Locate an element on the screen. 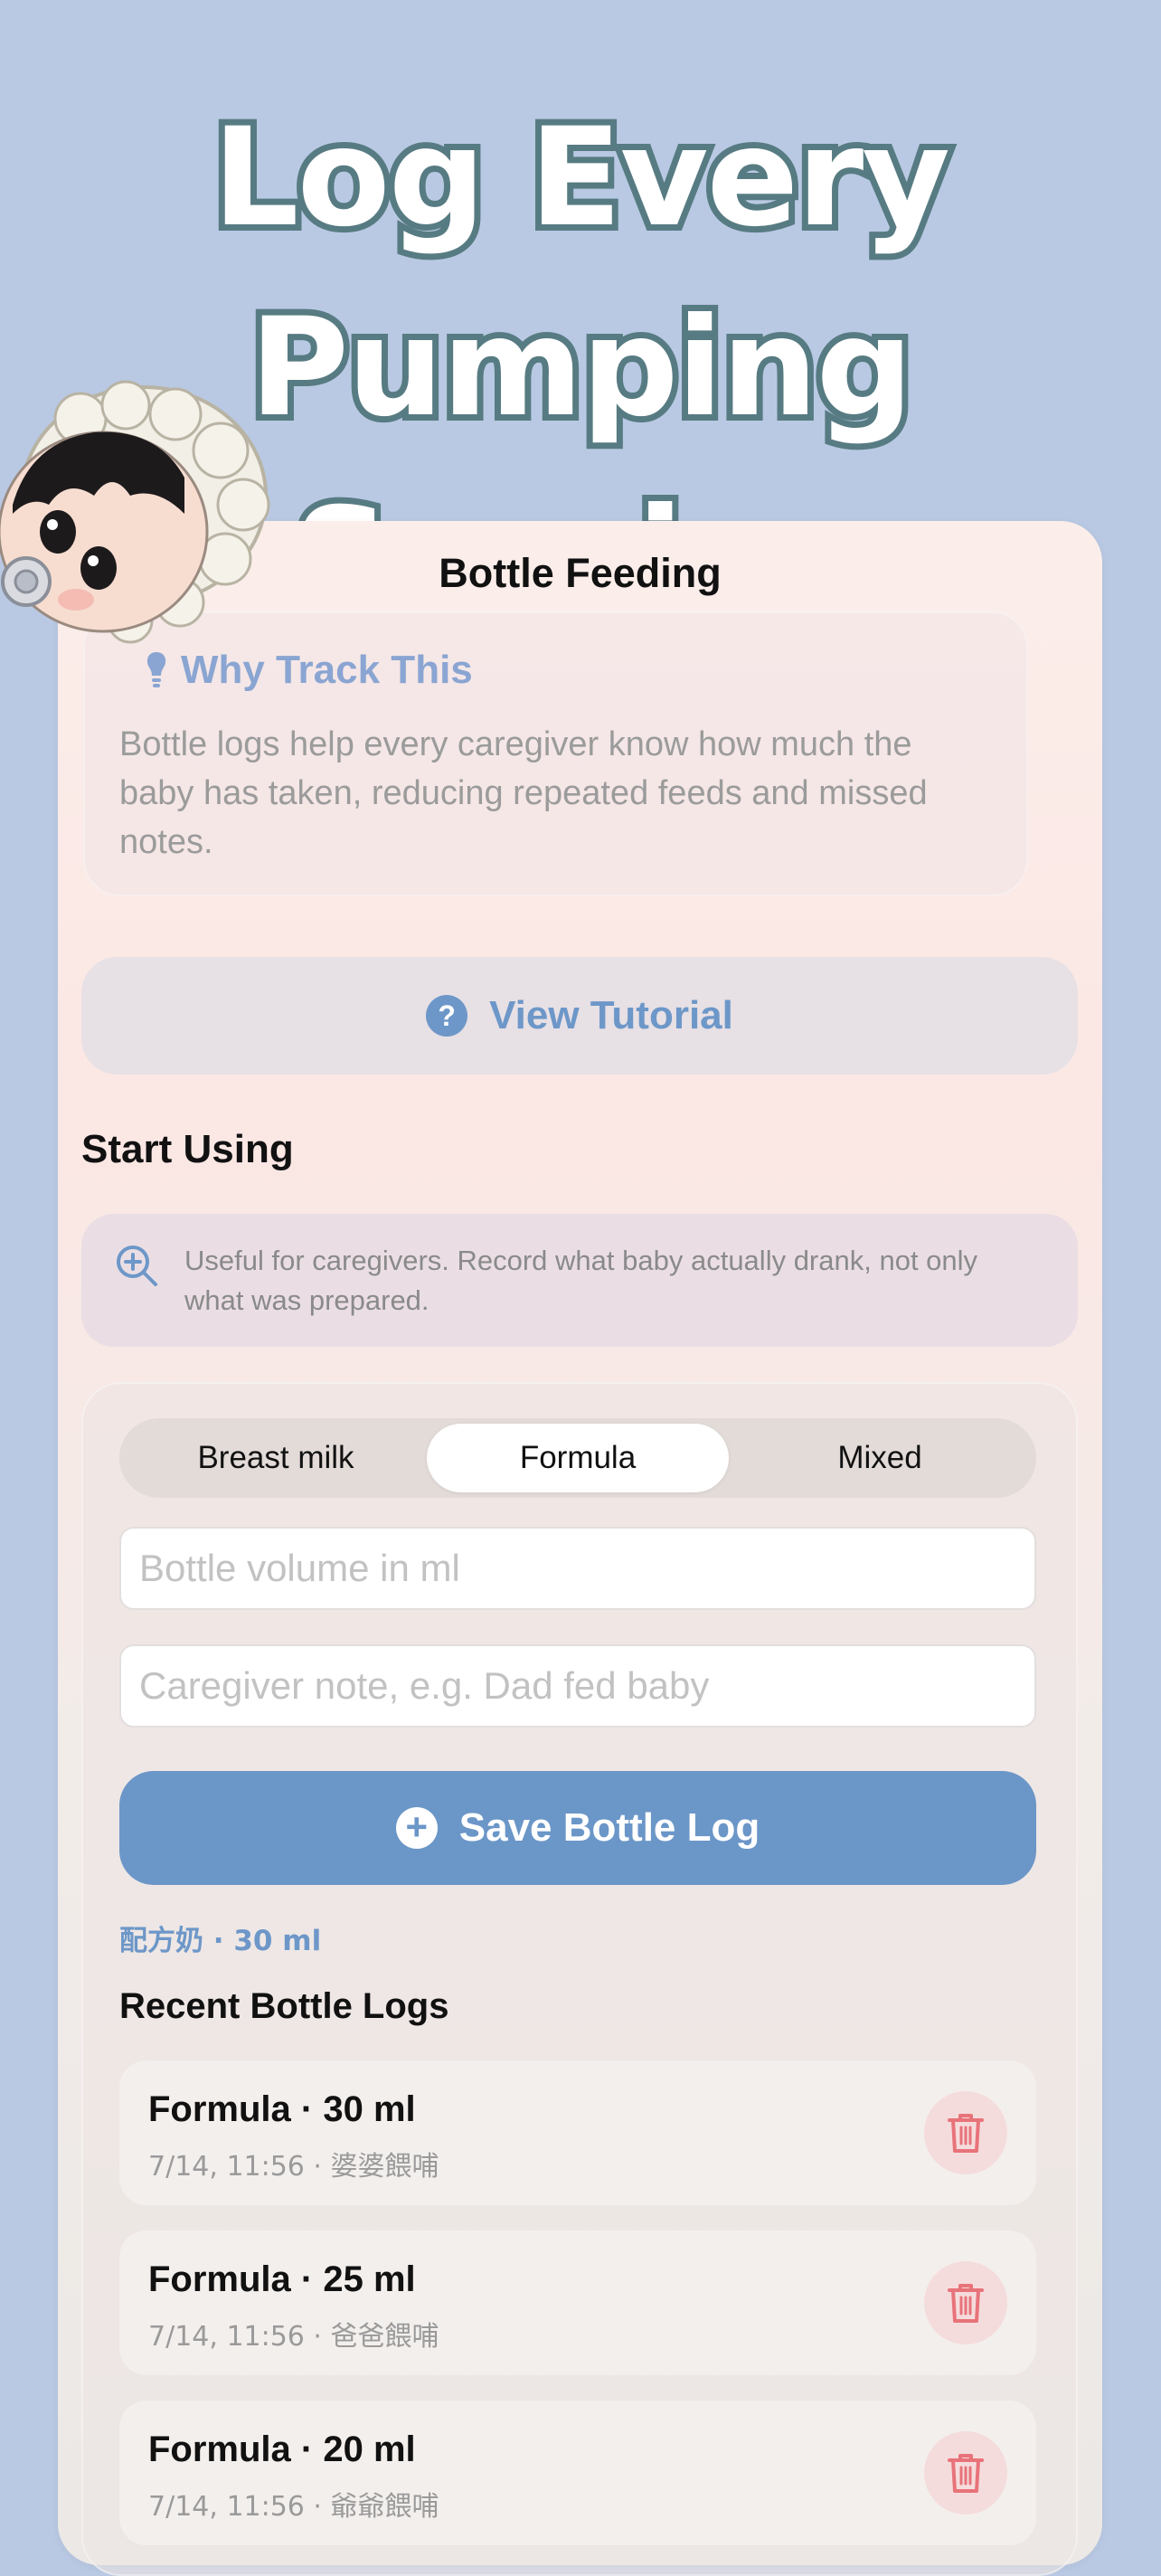 Image resolution: width=1161 pixels, height=2576 pixels. magnifier-plus-icon is located at coordinates (137, 1265).